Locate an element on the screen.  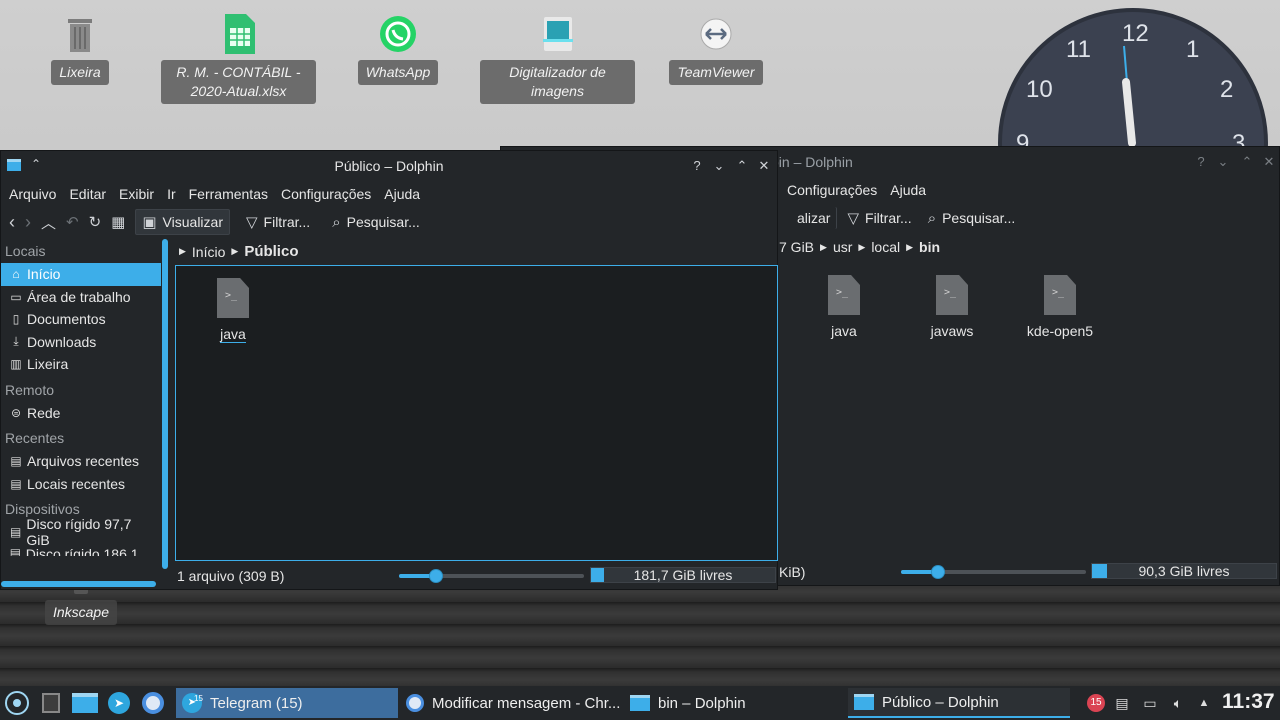
whatsapp-icon is located at coordinates (398, 34).